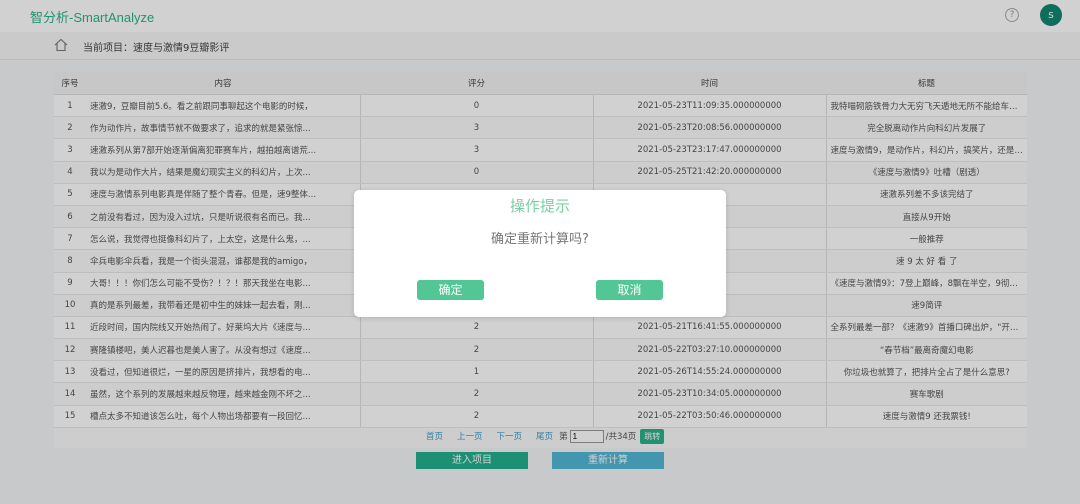 This screenshot has width=1080, height=504. I want to click on dialog-cancel-button: 取消, so click(629, 290).